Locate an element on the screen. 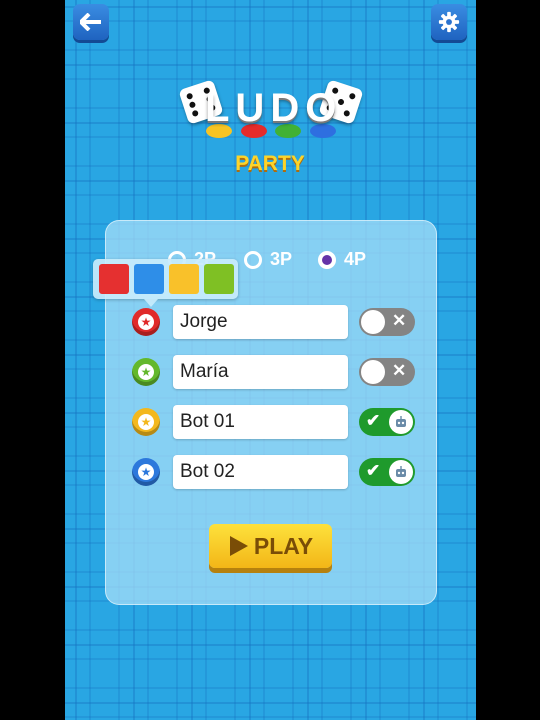 The height and width of the screenshot is (720, 540). radio-label: 3P is located at coordinates (281, 259).